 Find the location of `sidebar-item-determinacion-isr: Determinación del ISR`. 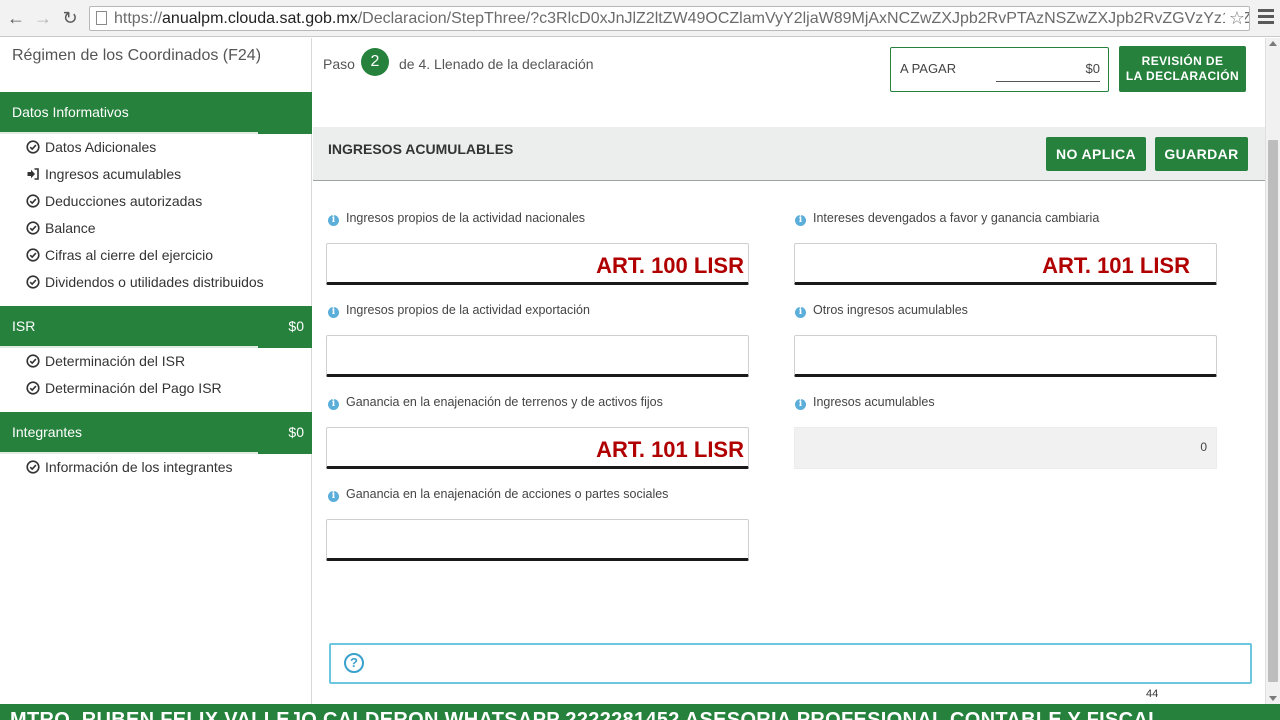

sidebar-item-determinacion-isr: Determinación del ISR is located at coordinates (105, 361).